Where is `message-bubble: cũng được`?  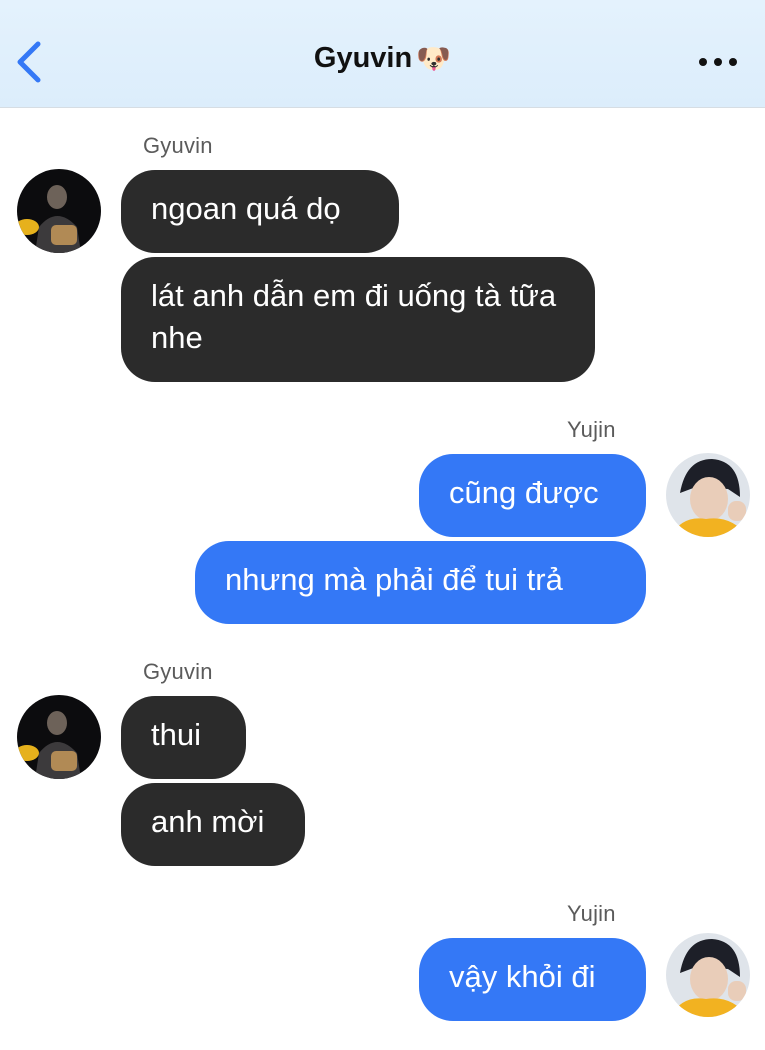
message-bubble: cũng được is located at coordinates (532, 495).